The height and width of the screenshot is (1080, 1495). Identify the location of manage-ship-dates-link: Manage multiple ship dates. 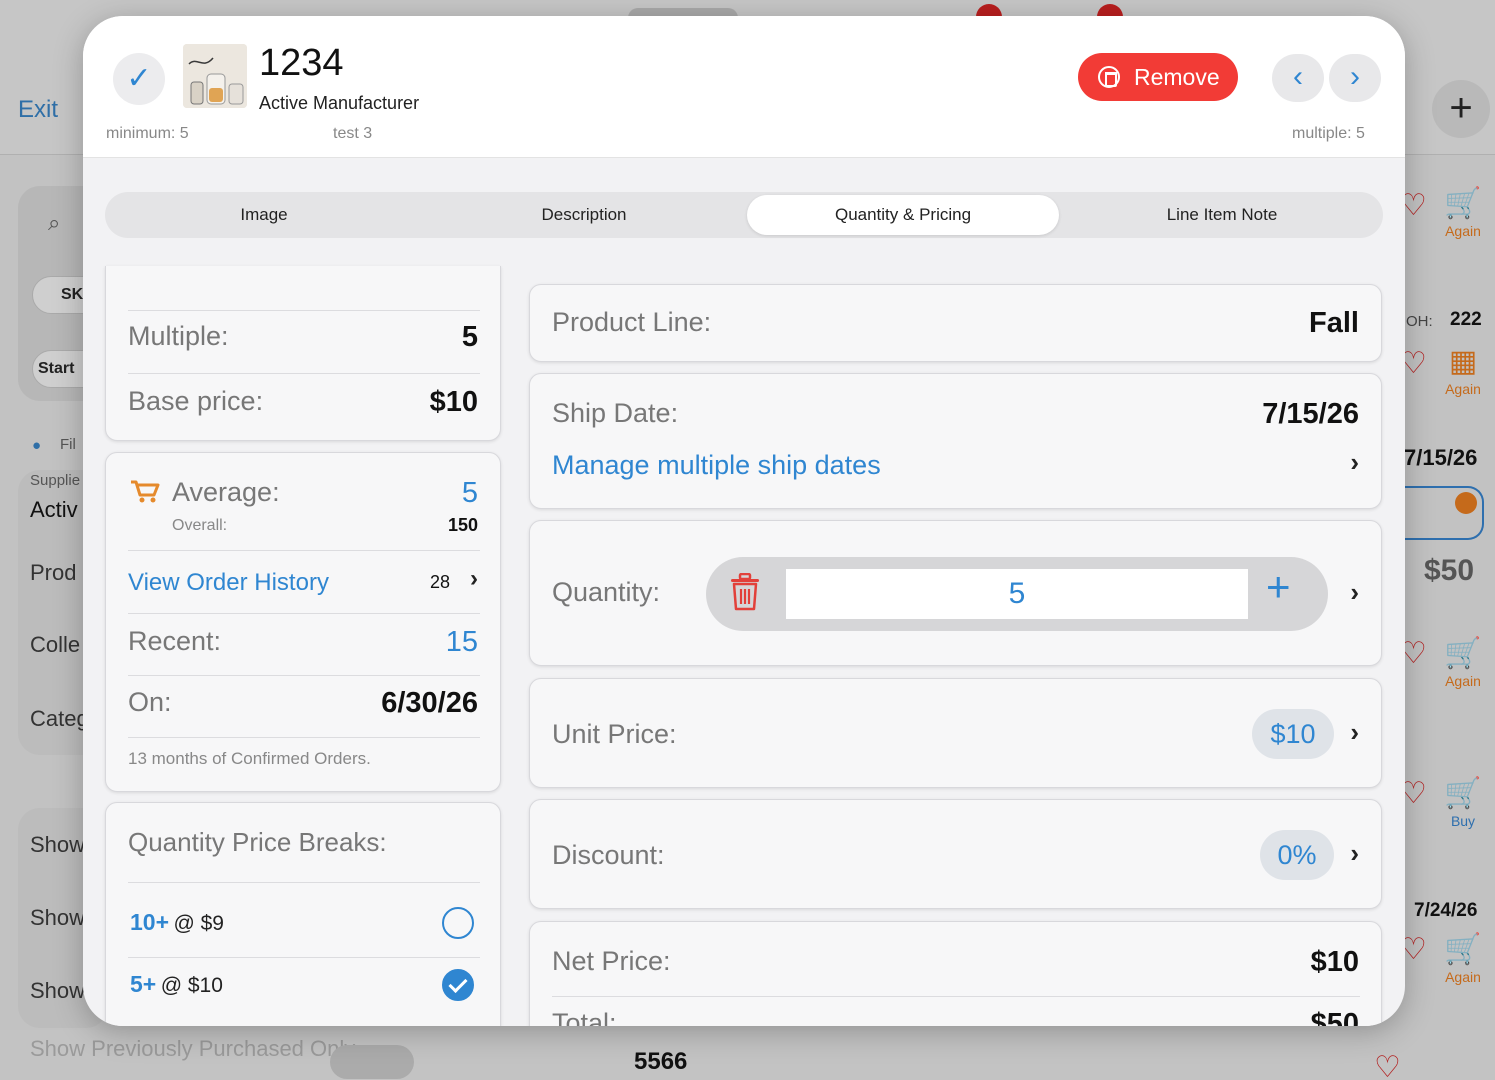
(716, 465).